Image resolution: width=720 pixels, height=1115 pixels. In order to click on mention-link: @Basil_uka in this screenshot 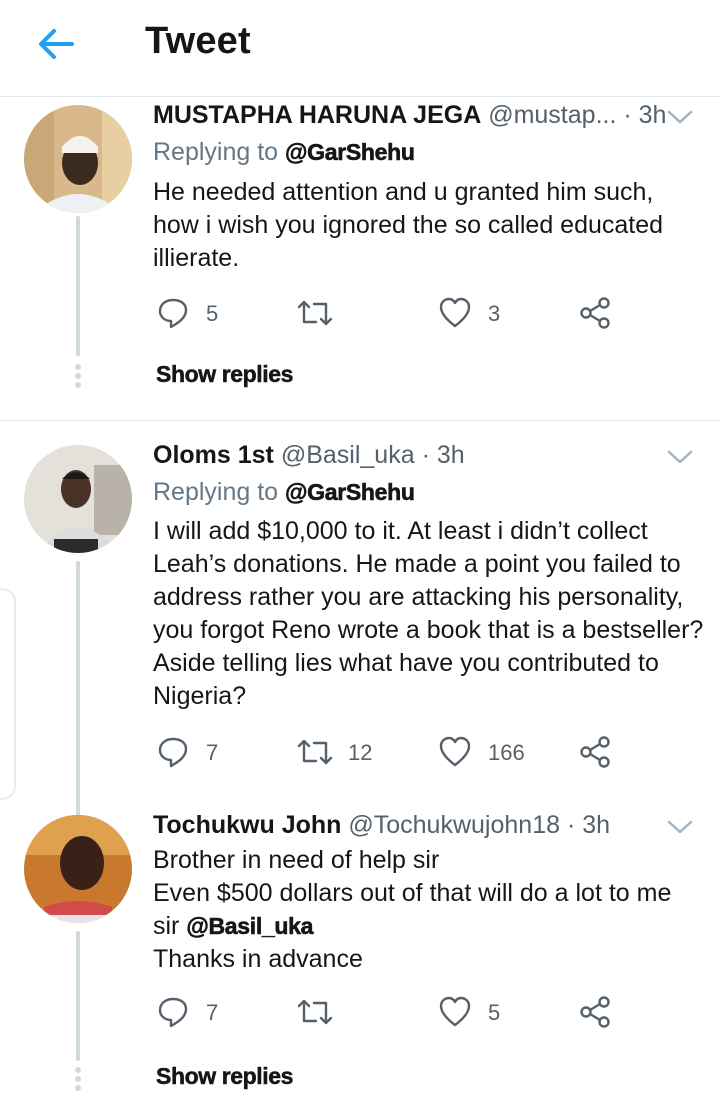, I will do `click(250, 926)`.